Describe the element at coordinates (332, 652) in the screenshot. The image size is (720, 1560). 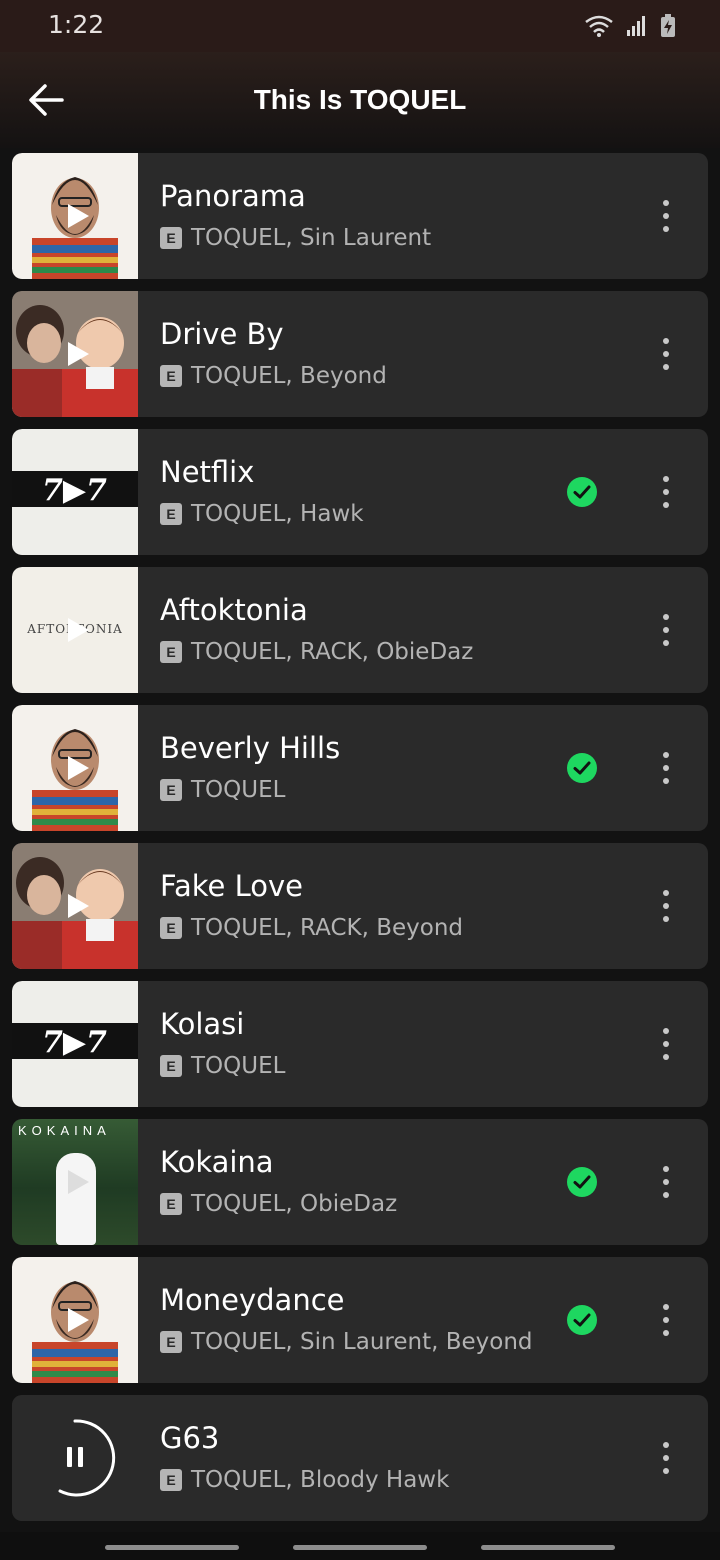
I see `track-artists: TOQUEL, RACK, ObieDaz` at that location.